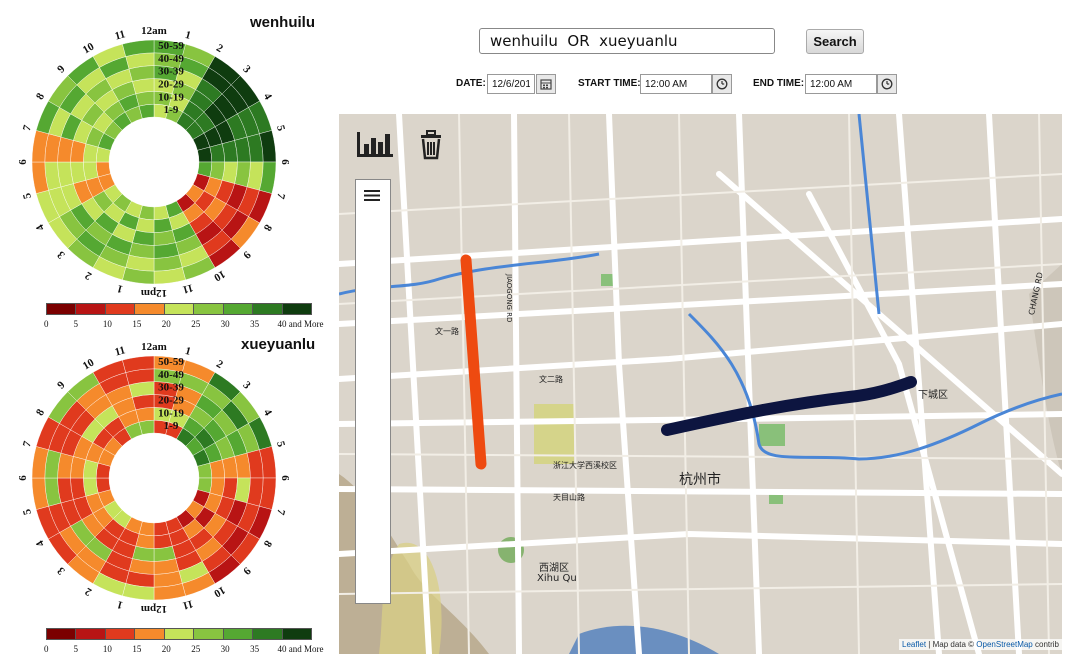 The width and height of the screenshot is (1074, 671). I want to click on xihu-pinyin-label: Xihu Qu, so click(557, 578).